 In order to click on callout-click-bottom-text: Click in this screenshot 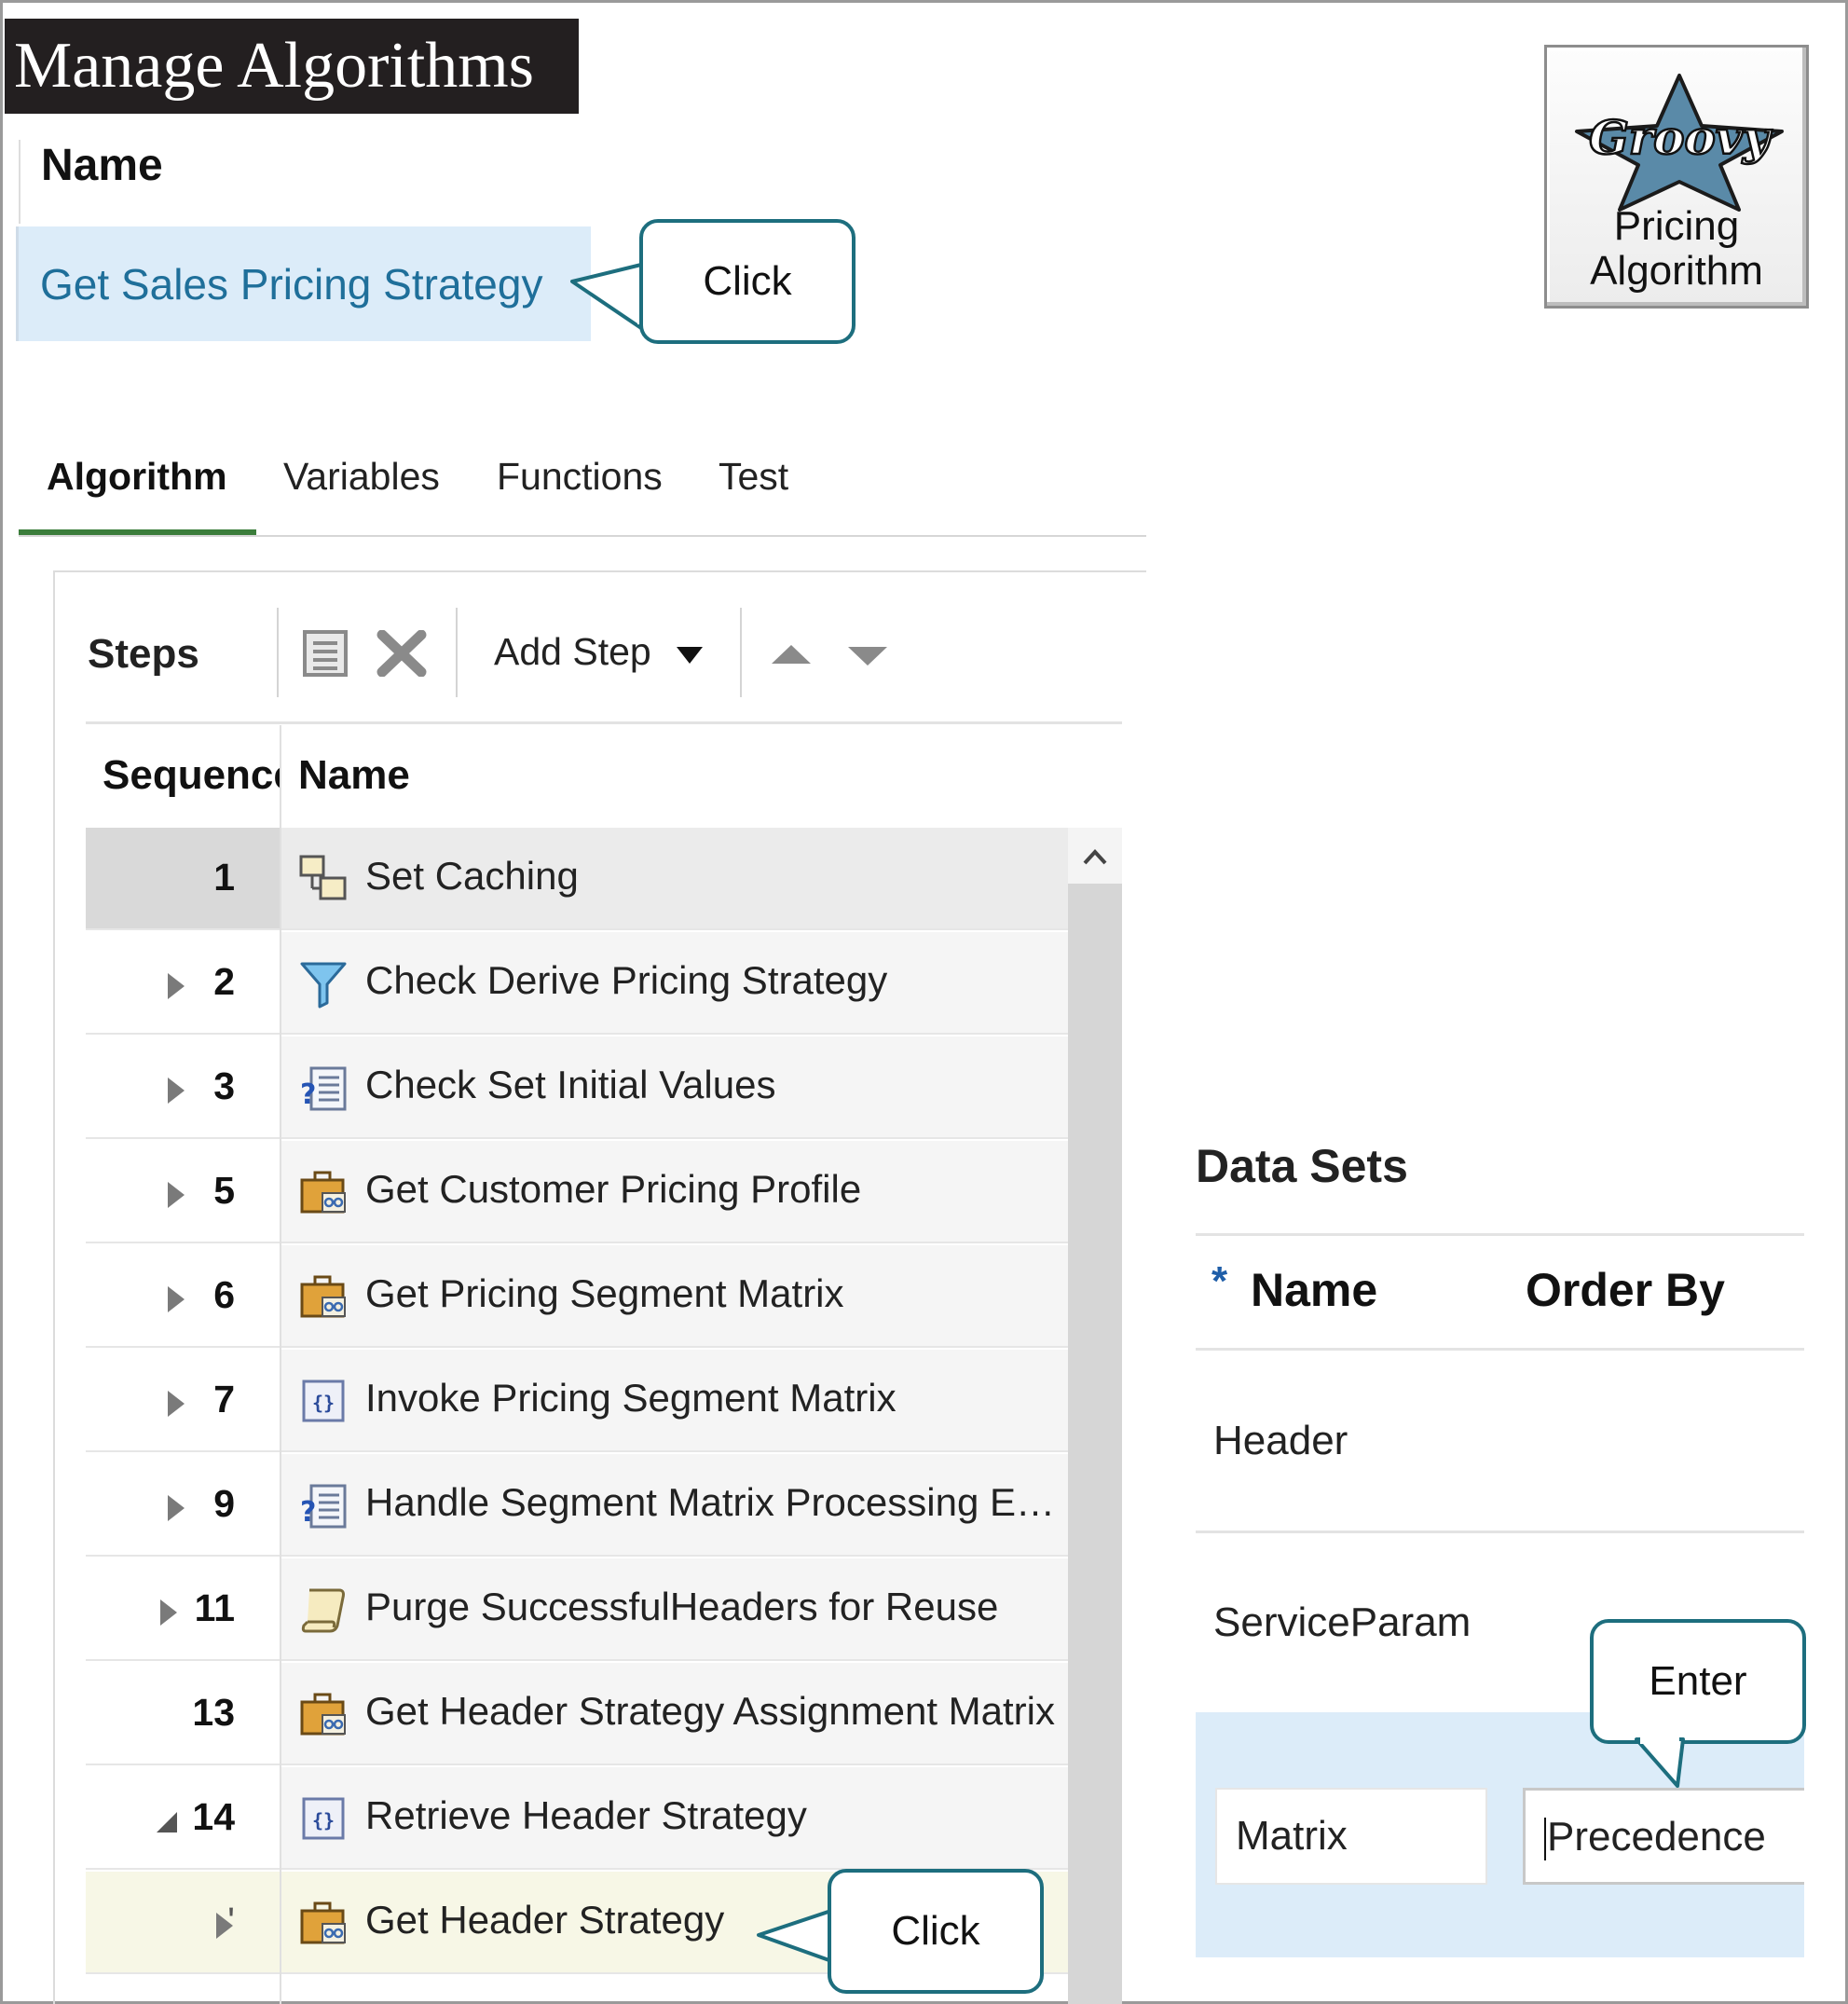, I will do `click(935, 1931)`.